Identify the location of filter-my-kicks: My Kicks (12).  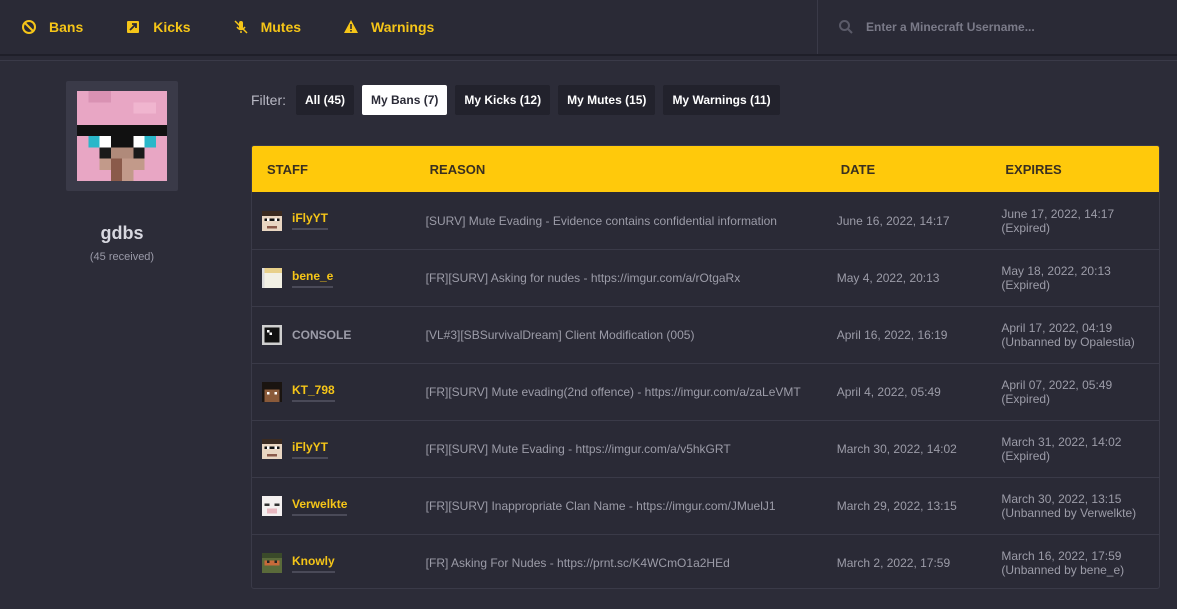
(503, 100).